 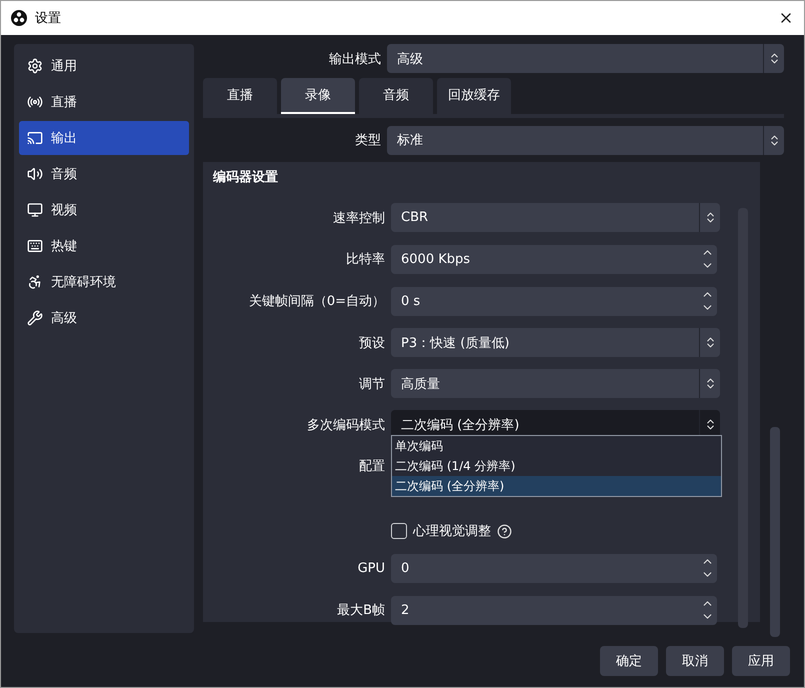 What do you see at coordinates (318, 96) in the screenshot?
I see `tab: 录像` at bounding box center [318, 96].